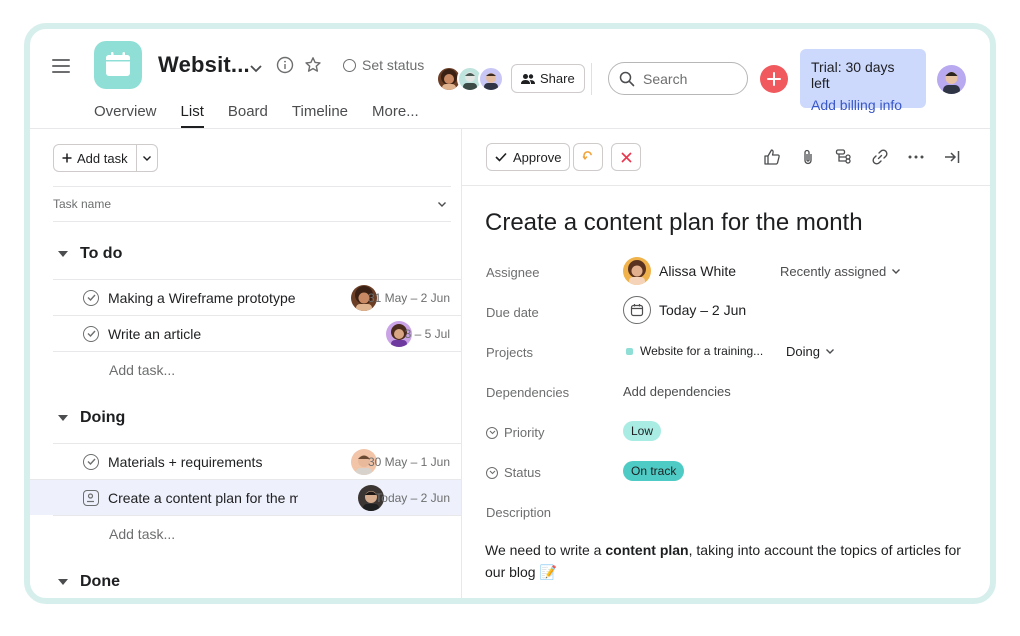 This screenshot has height=636, width=1020. What do you see at coordinates (519, 512) in the screenshot?
I see `description-label-text: Description` at bounding box center [519, 512].